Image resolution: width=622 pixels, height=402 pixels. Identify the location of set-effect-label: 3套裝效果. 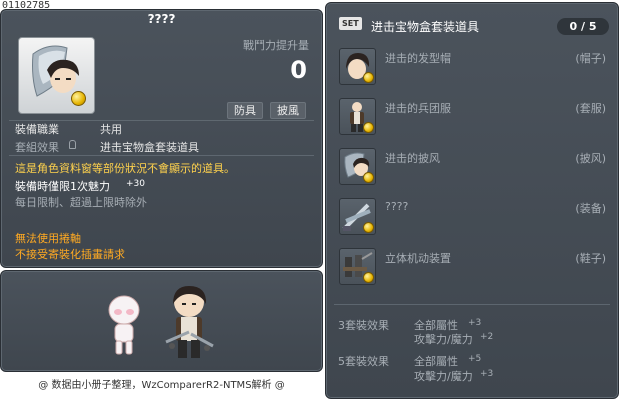
(363, 325).